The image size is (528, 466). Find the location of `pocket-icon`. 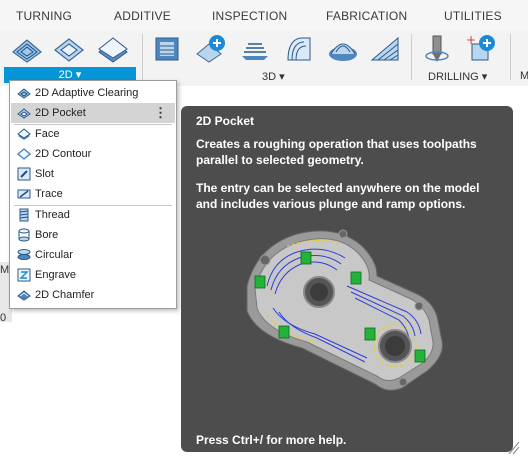

pocket-icon is located at coordinates (24, 113).